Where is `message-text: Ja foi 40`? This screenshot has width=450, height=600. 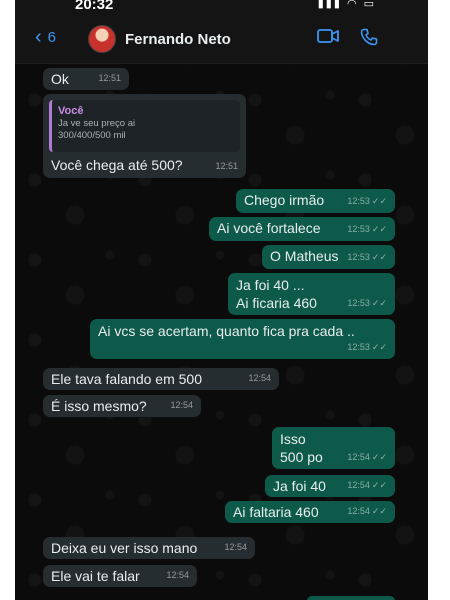
message-text: Ja foi 40 is located at coordinates (299, 486).